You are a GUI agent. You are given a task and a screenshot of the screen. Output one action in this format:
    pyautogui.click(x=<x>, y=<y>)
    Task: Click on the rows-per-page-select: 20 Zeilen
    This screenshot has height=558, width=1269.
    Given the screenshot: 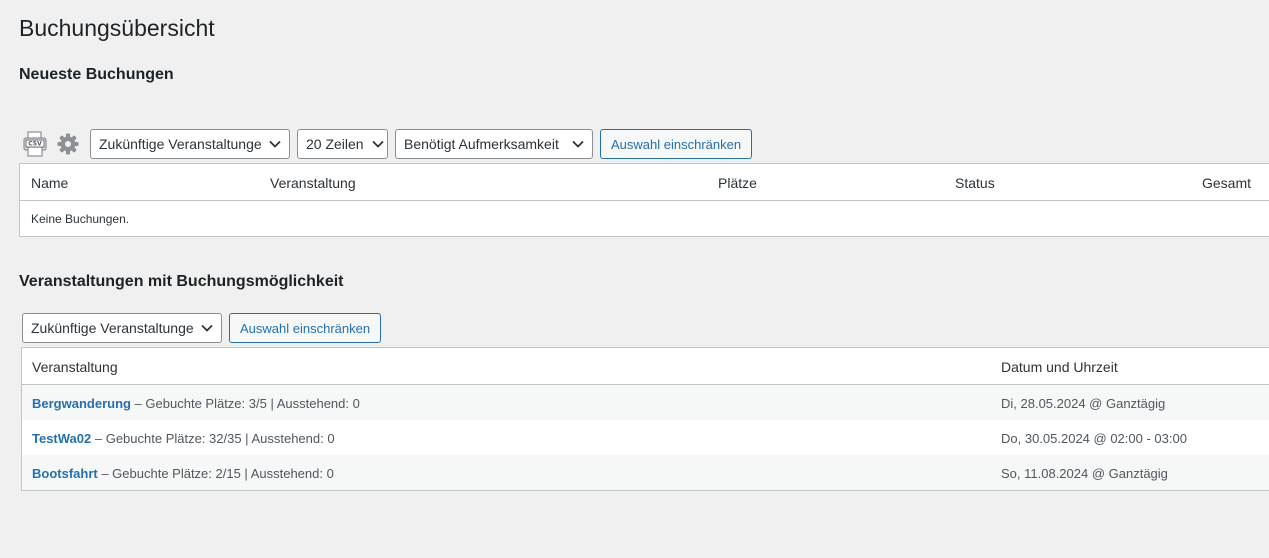 What is the action you would take?
    pyautogui.click(x=342, y=144)
    